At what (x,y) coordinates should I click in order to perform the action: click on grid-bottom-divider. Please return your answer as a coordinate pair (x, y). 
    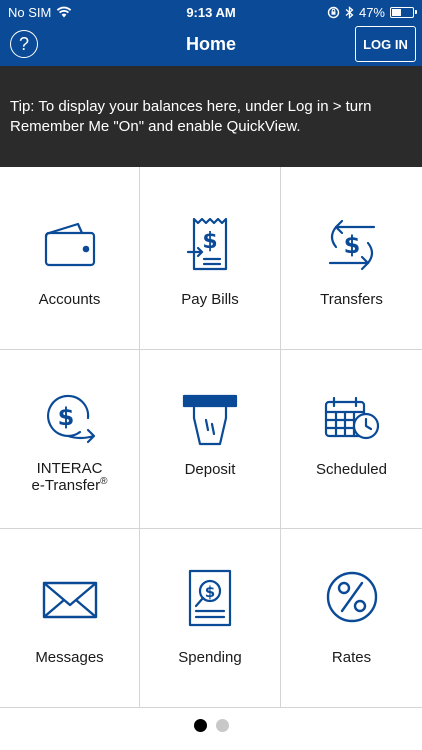
    Looking at the image, I should click on (211, 707).